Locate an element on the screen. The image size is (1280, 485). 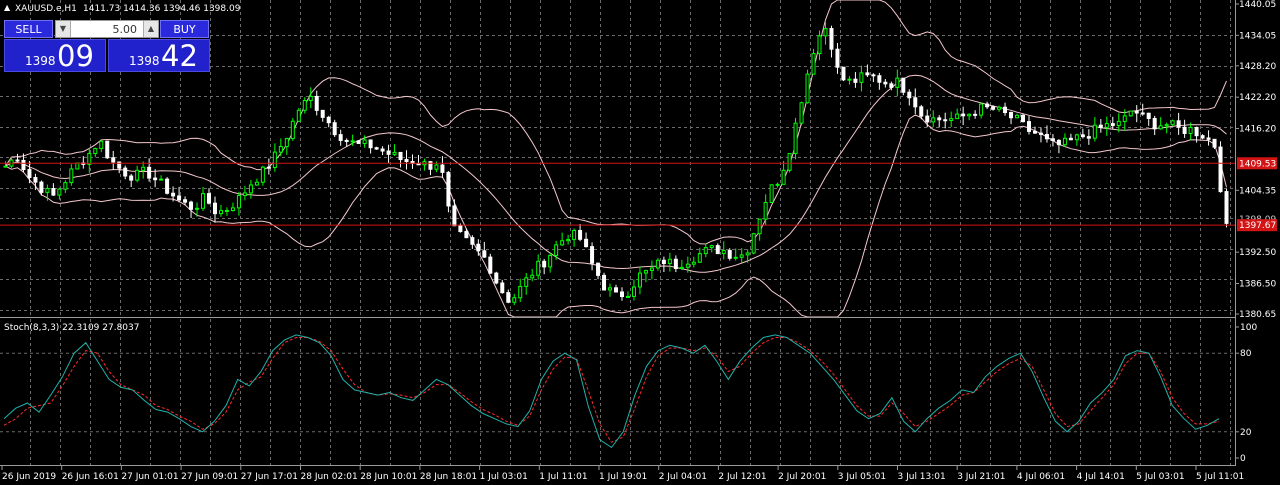
sell-button: SELL is located at coordinates (28, 29).